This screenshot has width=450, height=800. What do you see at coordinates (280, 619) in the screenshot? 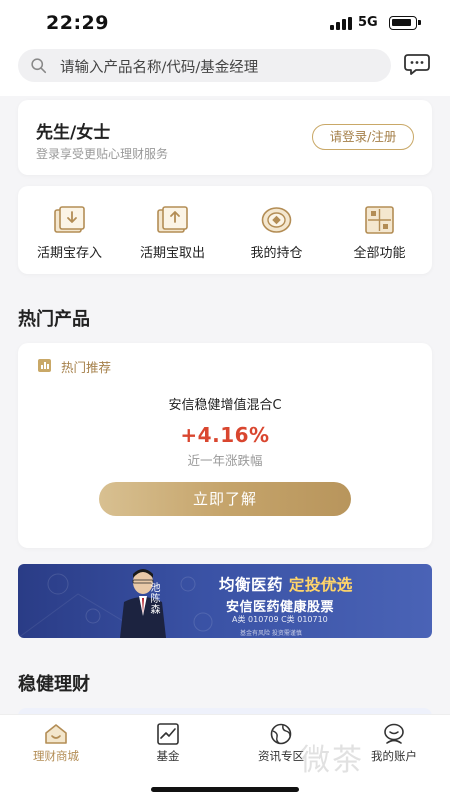
I see `banner-fund-codes: A类 010709 C类 010710` at bounding box center [280, 619].